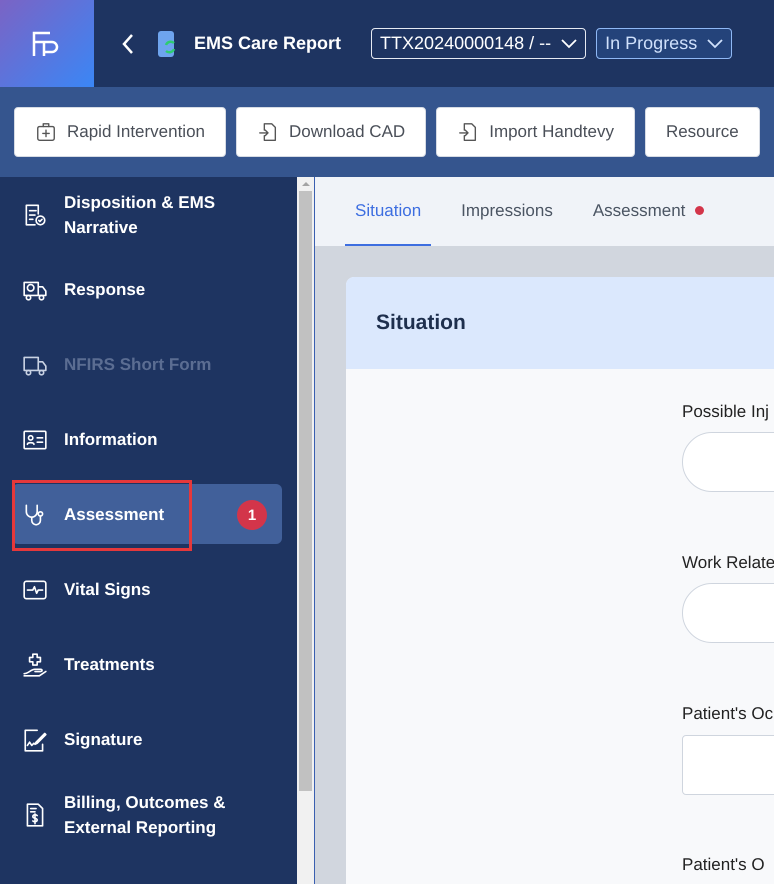  I want to click on field-label: Possible Inj, so click(726, 412).